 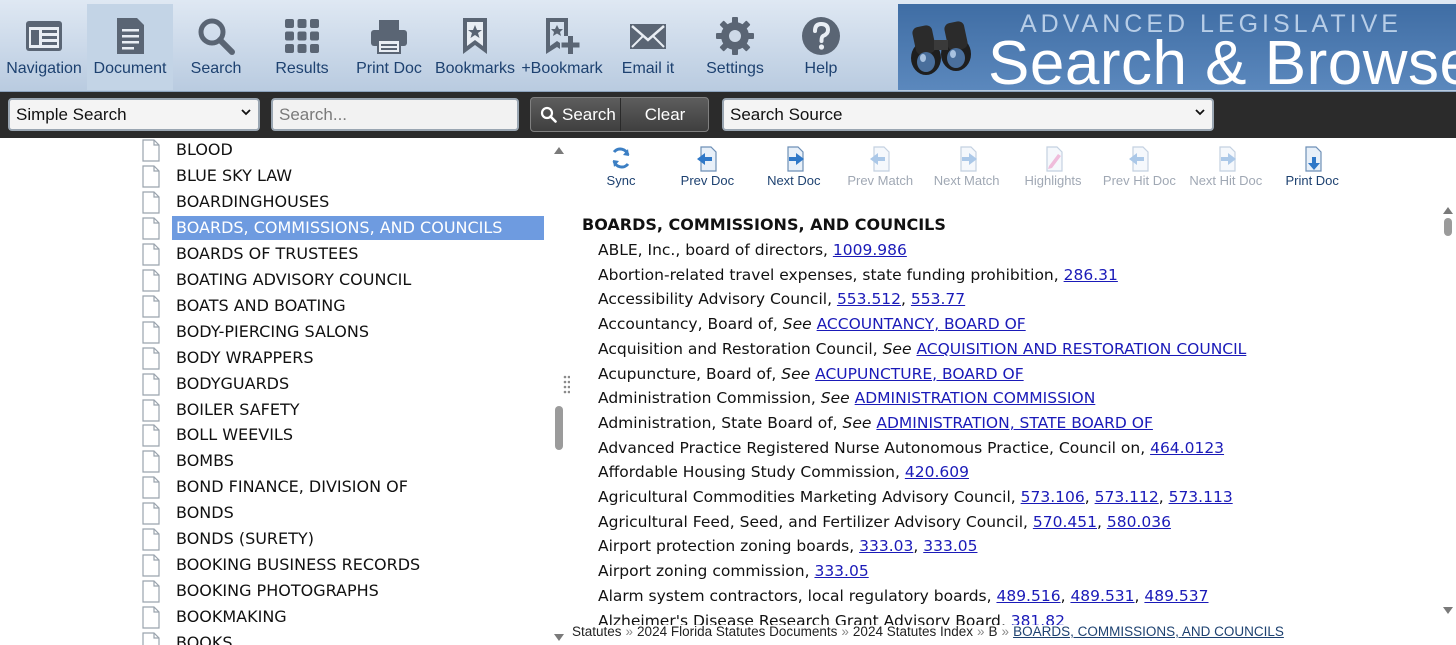 I want to click on doc-toolbar-button: Next Doc, so click(x=794, y=168).